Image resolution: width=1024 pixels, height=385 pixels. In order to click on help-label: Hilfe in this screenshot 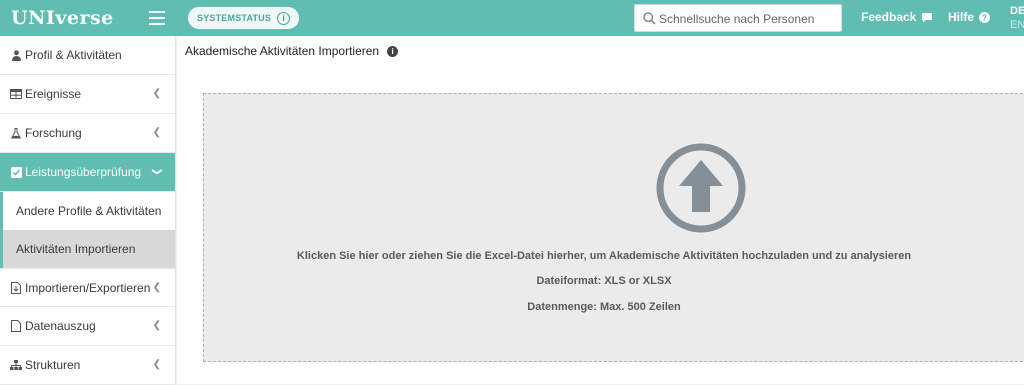, I will do `click(961, 17)`.